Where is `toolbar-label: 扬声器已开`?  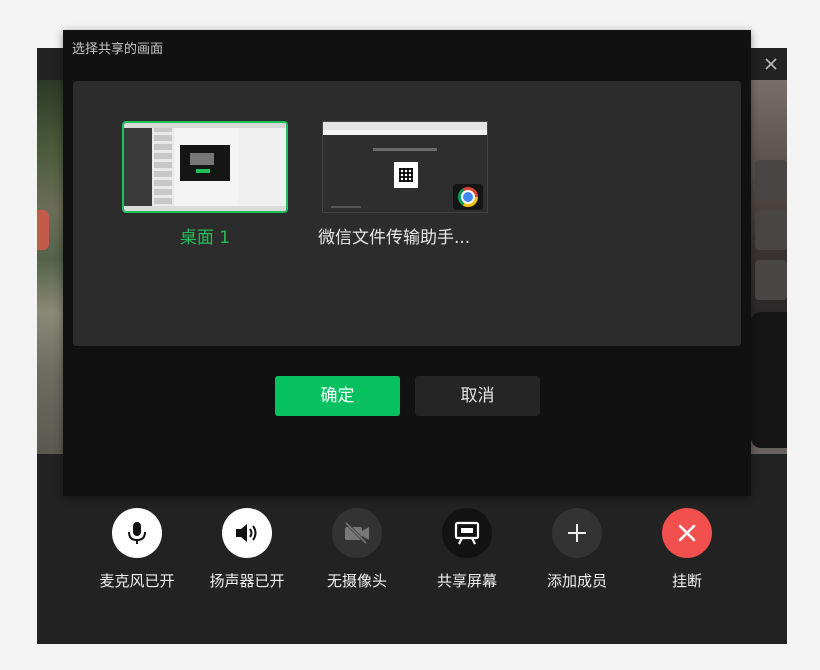
toolbar-label: 扬声器已开 is located at coordinates (247, 581).